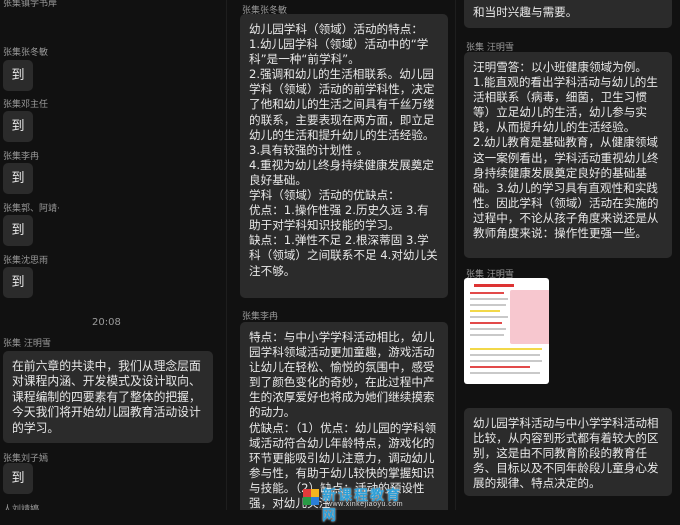  Describe the element at coordinates (26, 53) in the screenshot. I see `sender-name: 张集张冬敏` at that location.